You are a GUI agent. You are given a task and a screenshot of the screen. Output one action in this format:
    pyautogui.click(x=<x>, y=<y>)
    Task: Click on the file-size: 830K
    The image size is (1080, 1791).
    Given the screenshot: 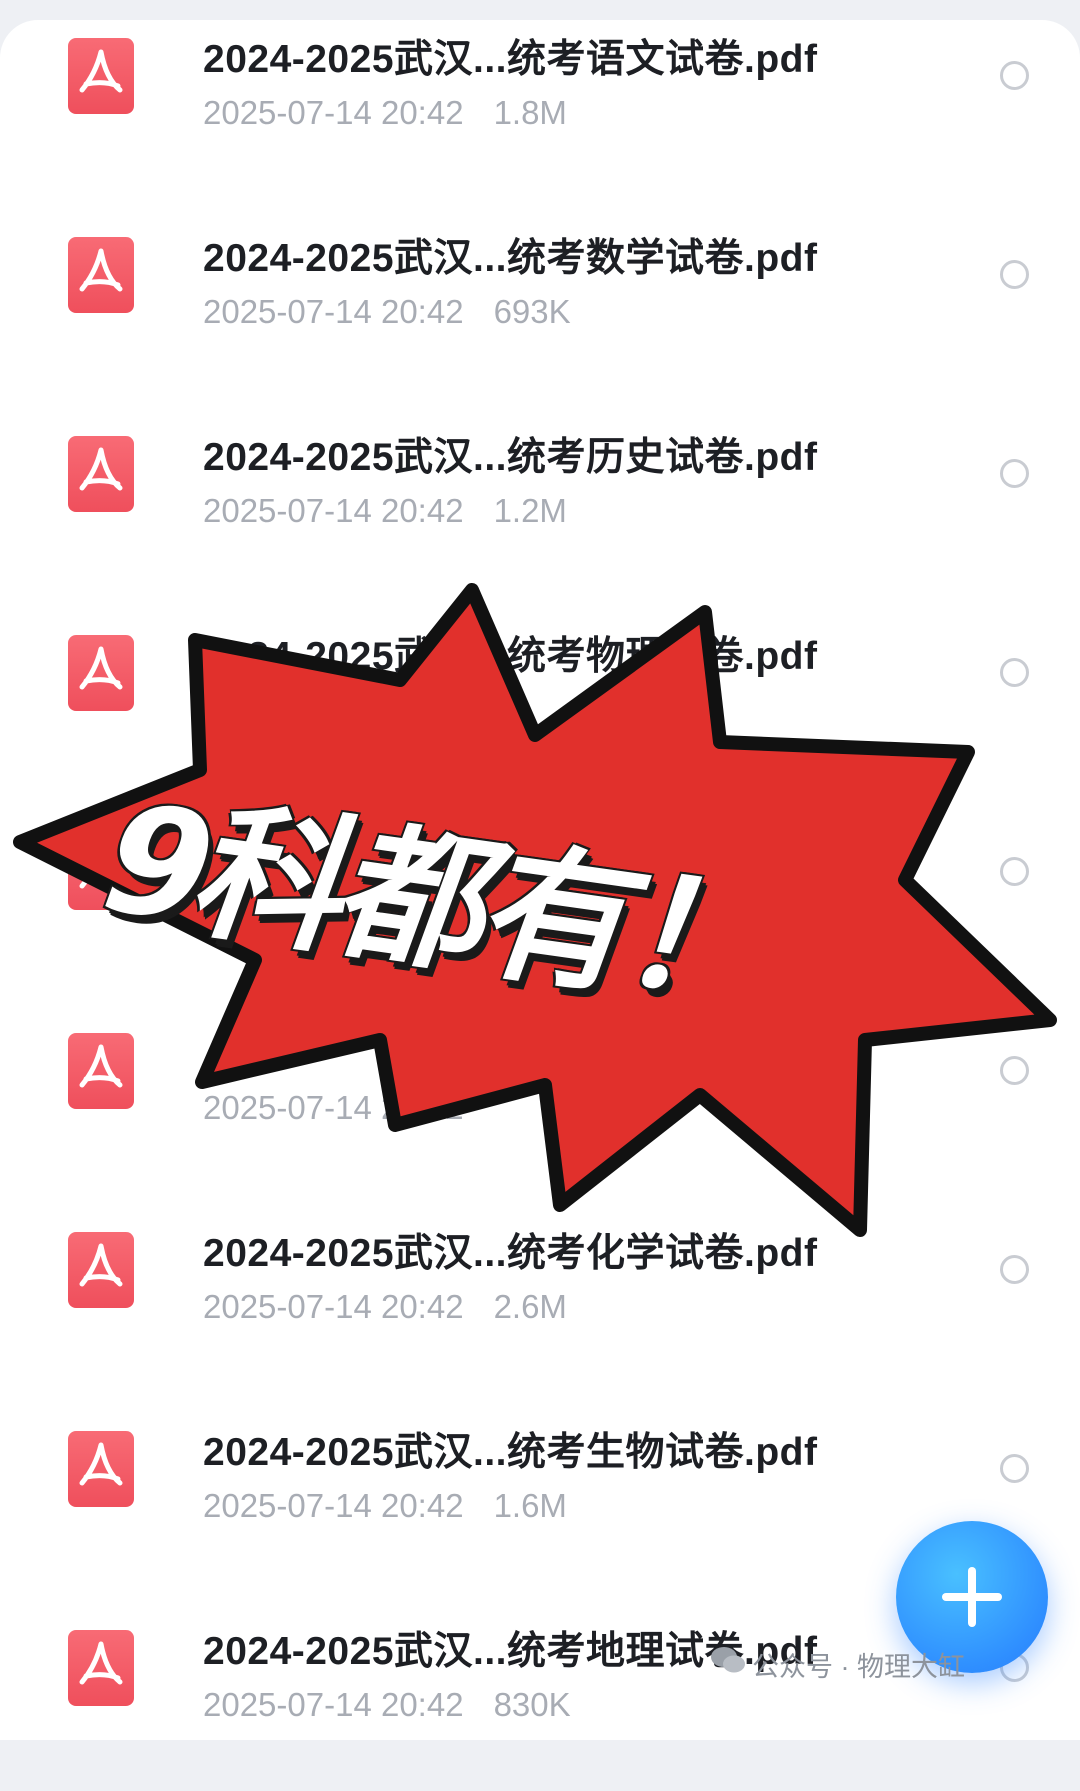 What is the action you would take?
    pyautogui.click(x=532, y=1704)
    